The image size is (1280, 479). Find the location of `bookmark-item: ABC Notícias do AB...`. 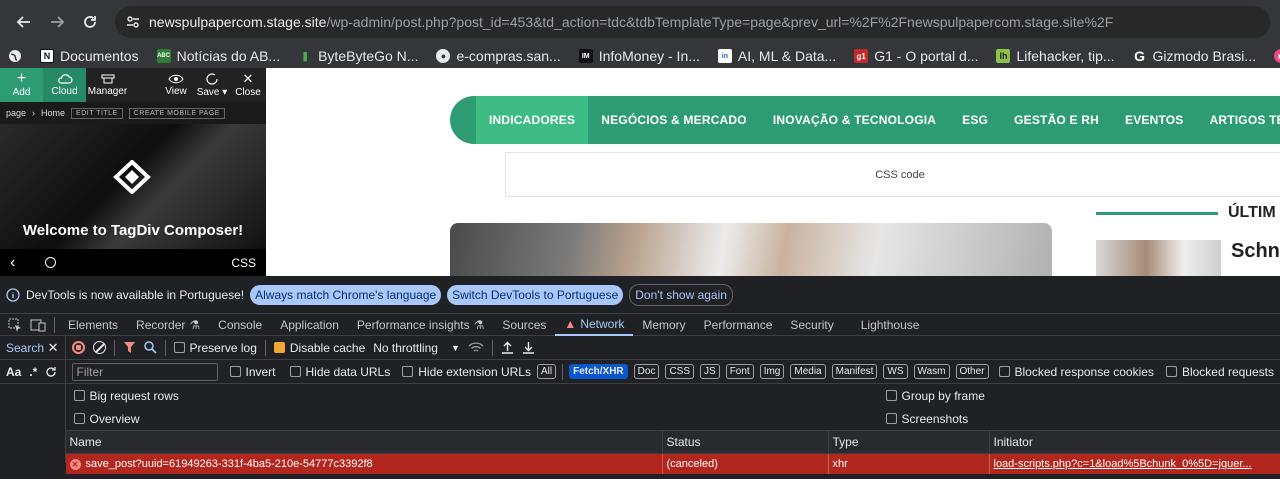

bookmark-item: ABC Notícias do AB... is located at coordinates (218, 56).